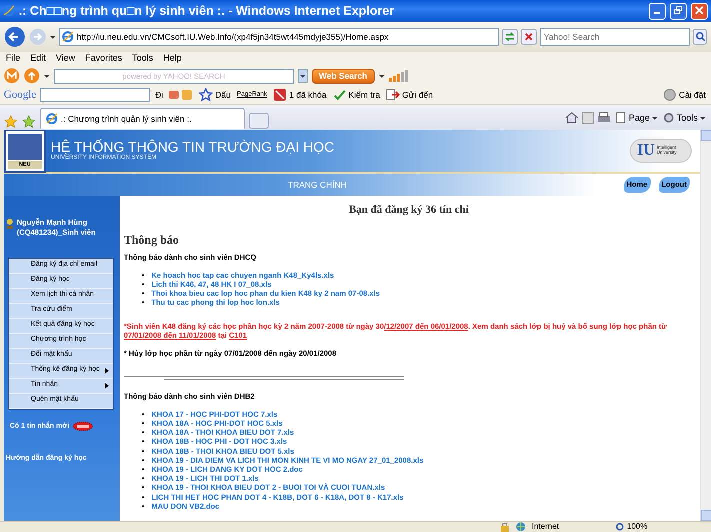 The width and height of the screenshot is (711, 532). What do you see at coordinates (207, 11) in the screenshot?
I see `window-title: .: Ch□□ng trình qu□n lý sinh viên :. - Windows Internet Explorer` at bounding box center [207, 11].